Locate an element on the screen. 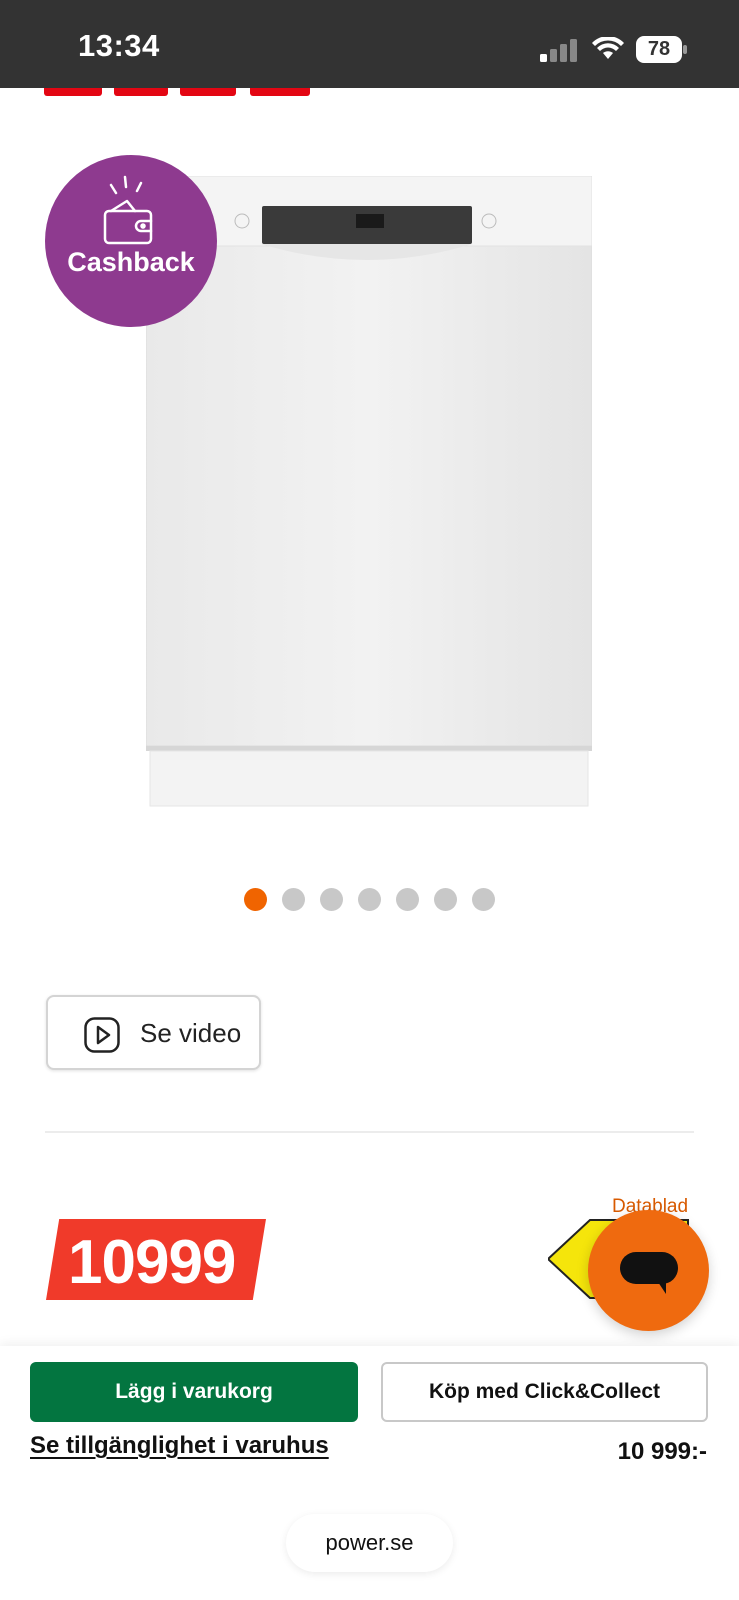 The width and height of the screenshot is (739, 1600). see-video-label: Se video is located at coordinates (191, 1033).